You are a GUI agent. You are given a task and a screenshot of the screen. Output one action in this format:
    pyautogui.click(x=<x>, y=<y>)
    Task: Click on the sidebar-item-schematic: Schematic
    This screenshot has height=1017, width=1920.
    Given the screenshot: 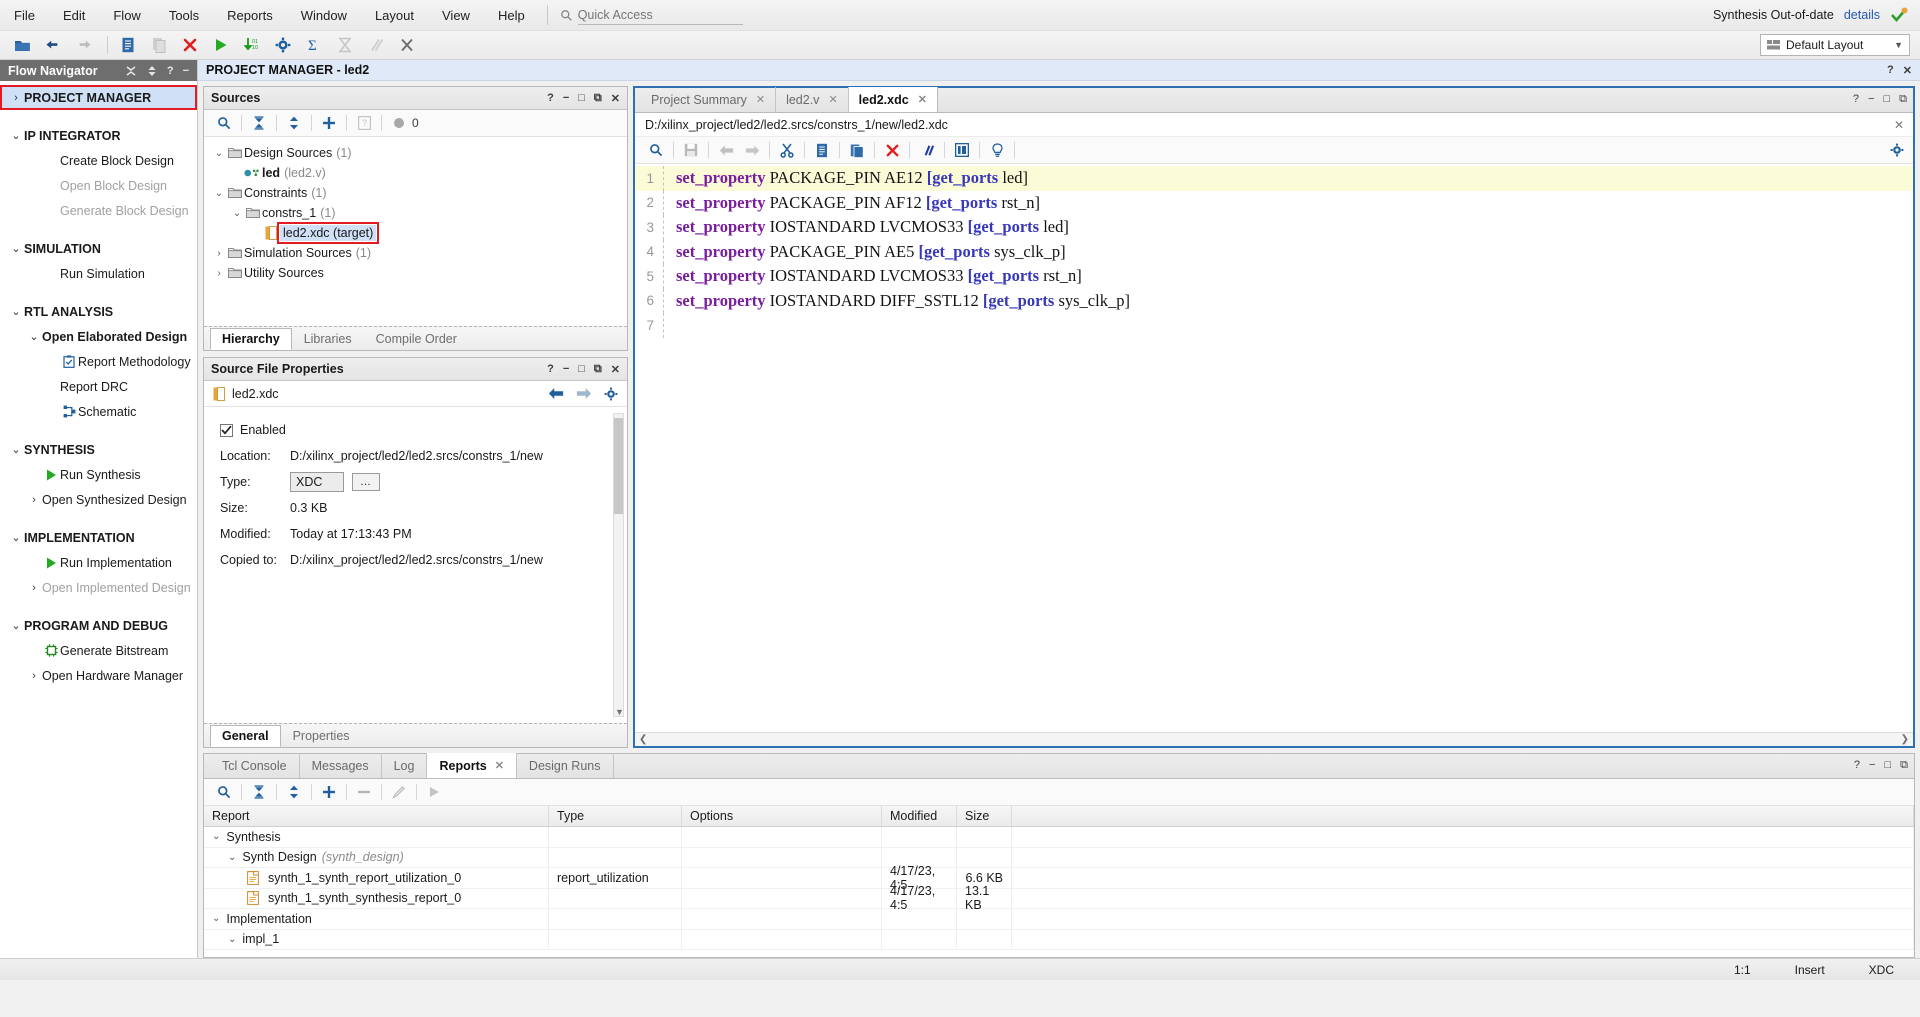 What is the action you would take?
    pyautogui.click(x=98, y=411)
    